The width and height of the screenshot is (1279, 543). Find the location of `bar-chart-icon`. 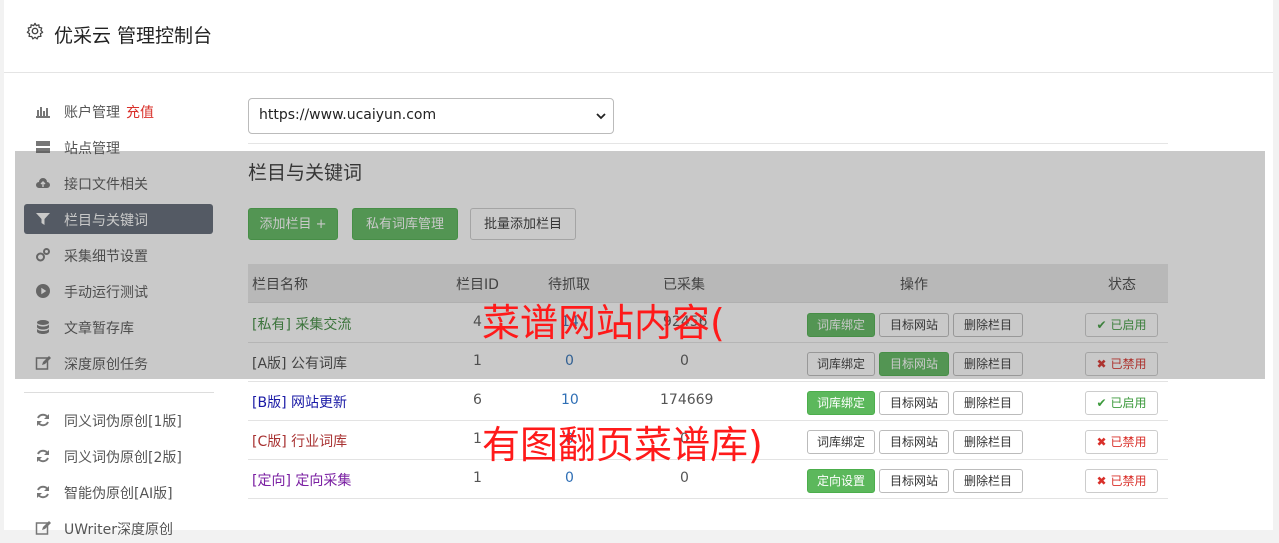

bar-chart-icon is located at coordinates (43, 112).